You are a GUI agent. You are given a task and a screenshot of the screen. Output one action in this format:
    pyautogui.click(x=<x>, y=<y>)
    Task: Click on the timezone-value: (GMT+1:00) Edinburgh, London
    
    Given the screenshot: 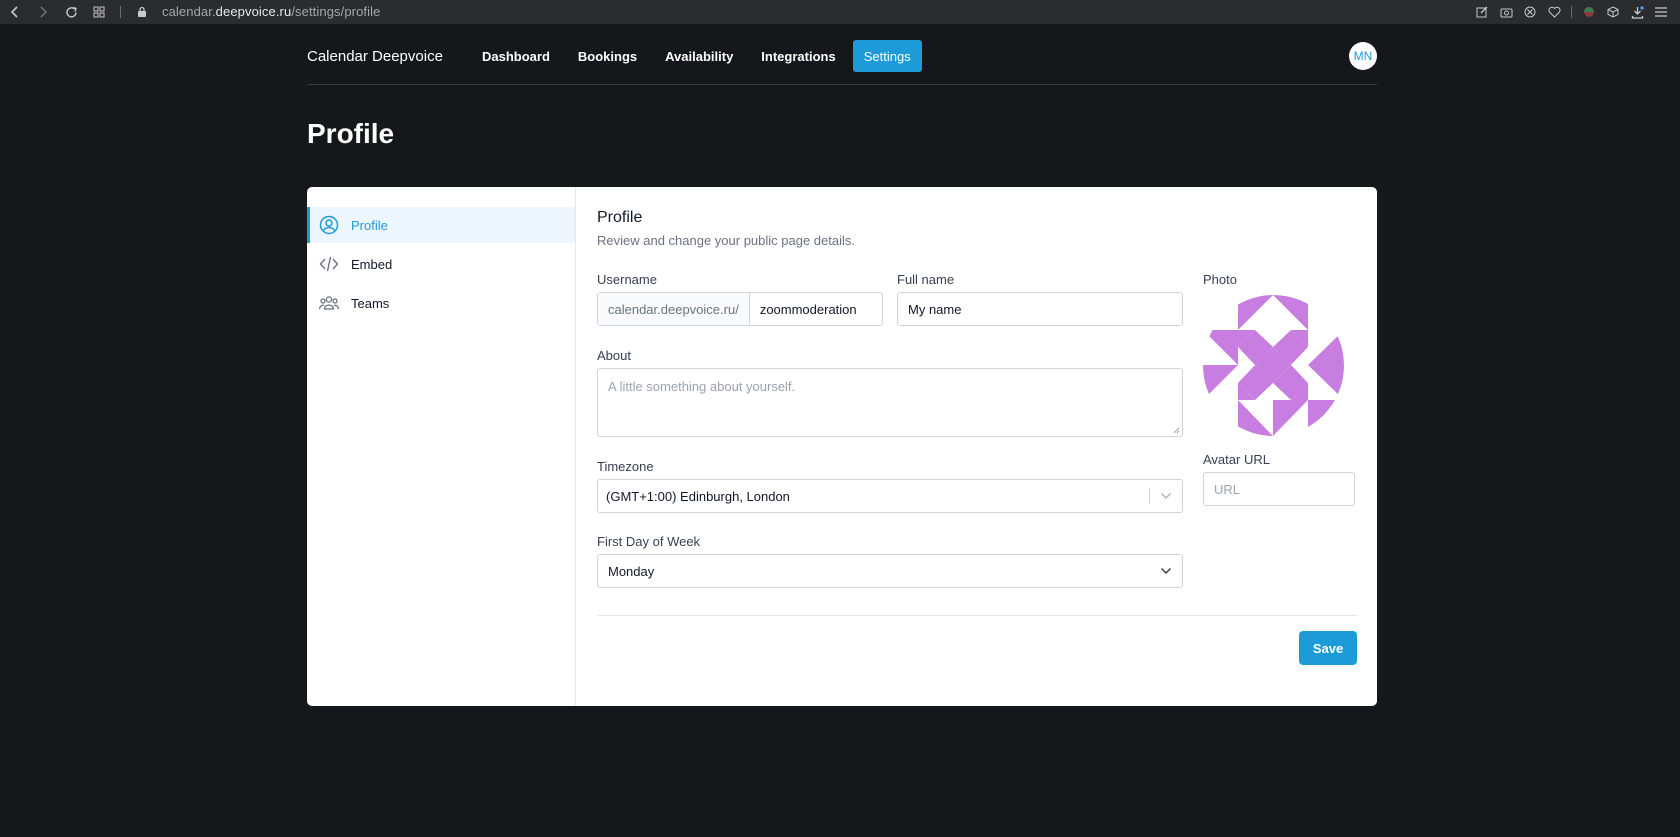 What is the action you would take?
    pyautogui.click(x=698, y=496)
    